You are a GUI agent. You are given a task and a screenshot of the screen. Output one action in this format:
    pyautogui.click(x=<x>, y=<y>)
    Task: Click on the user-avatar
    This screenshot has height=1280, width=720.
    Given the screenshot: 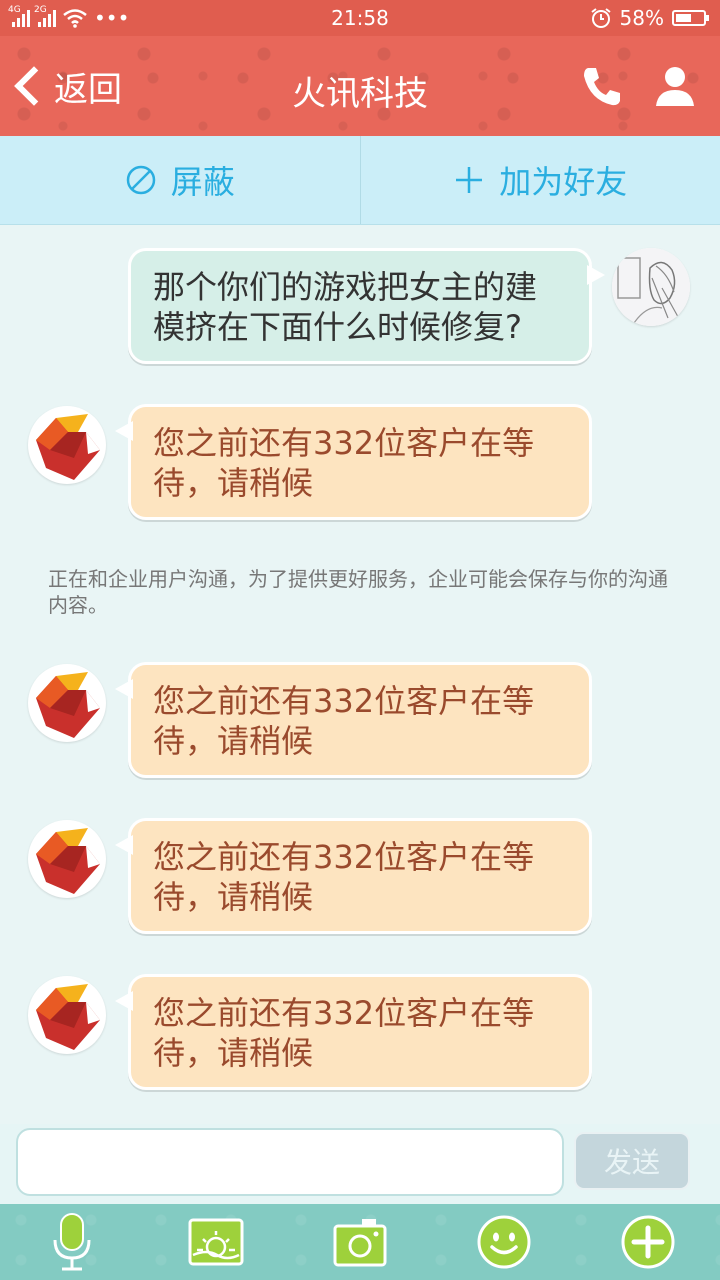 What is the action you would take?
    pyautogui.click(x=651, y=287)
    